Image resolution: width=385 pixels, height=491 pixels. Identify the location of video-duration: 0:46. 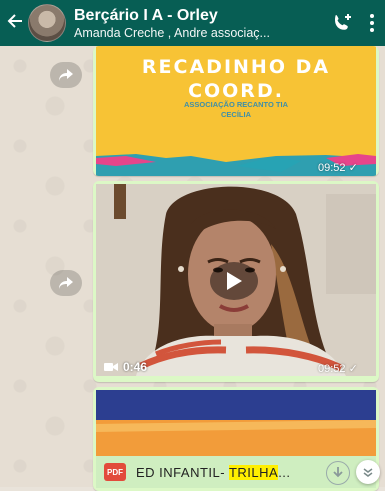
(125, 367).